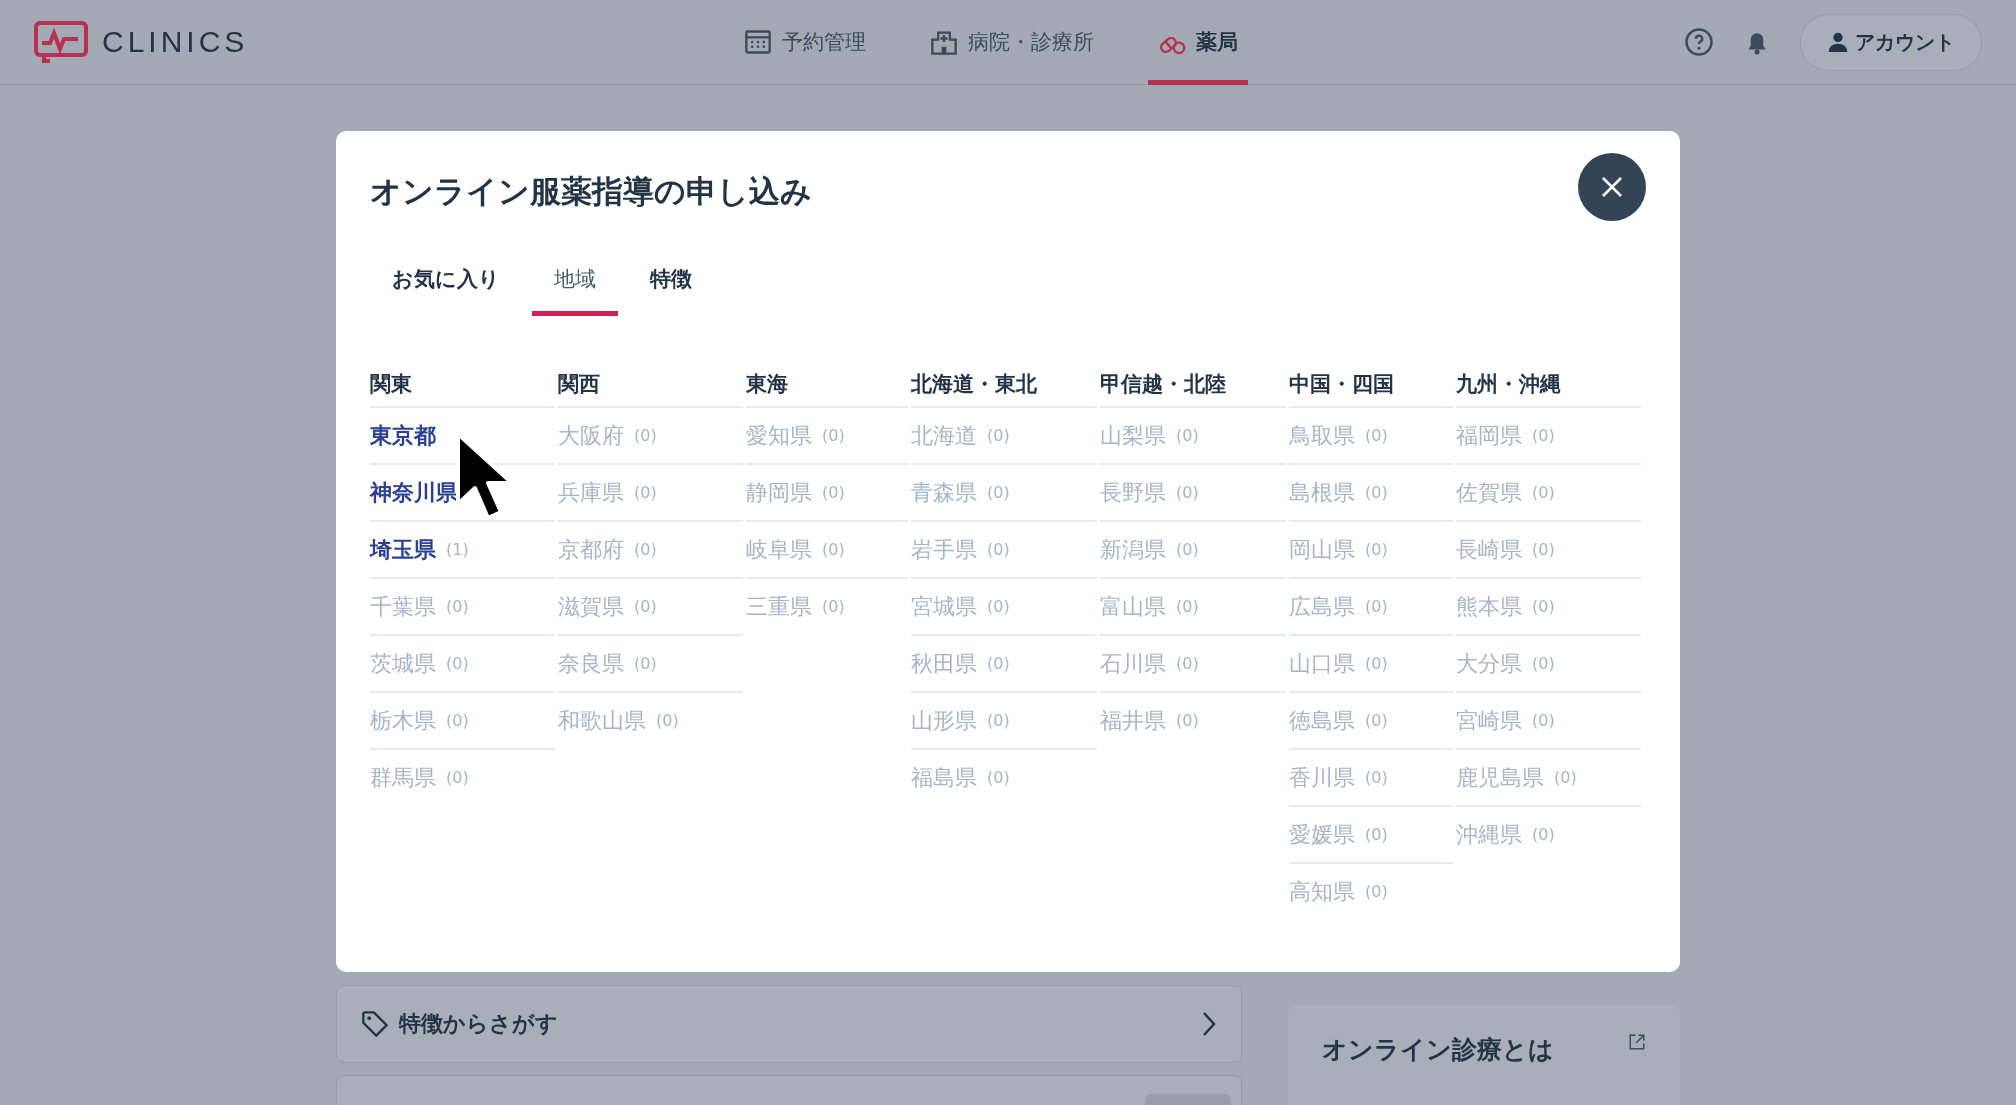  Describe the element at coordinates (575, 287) in the screenshot. I see `tab: 地域` at that location.